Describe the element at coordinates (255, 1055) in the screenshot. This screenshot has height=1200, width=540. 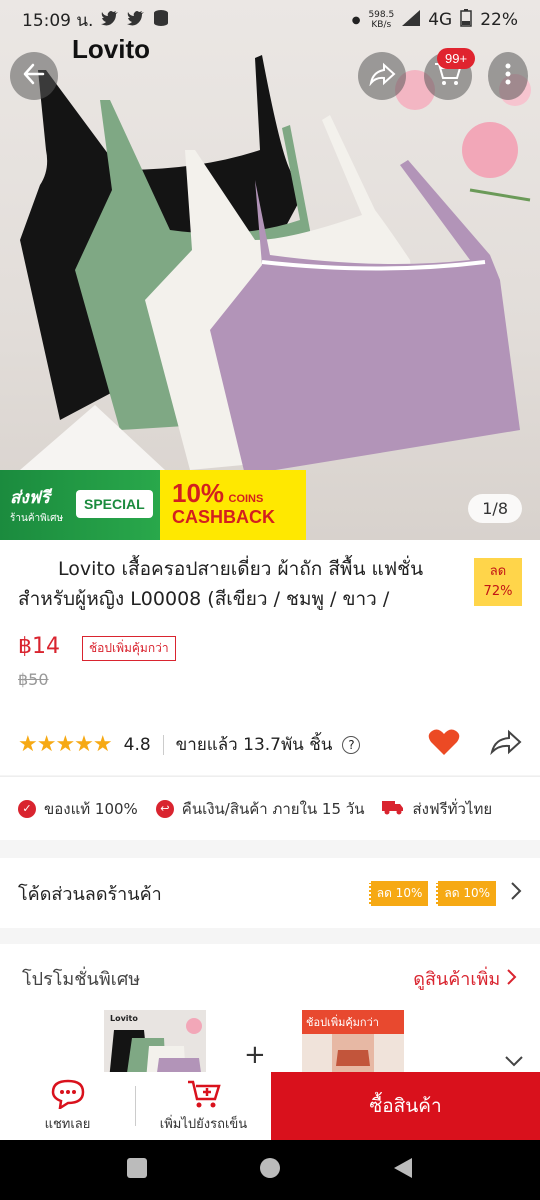
I see `plus-sign: +` at that location.